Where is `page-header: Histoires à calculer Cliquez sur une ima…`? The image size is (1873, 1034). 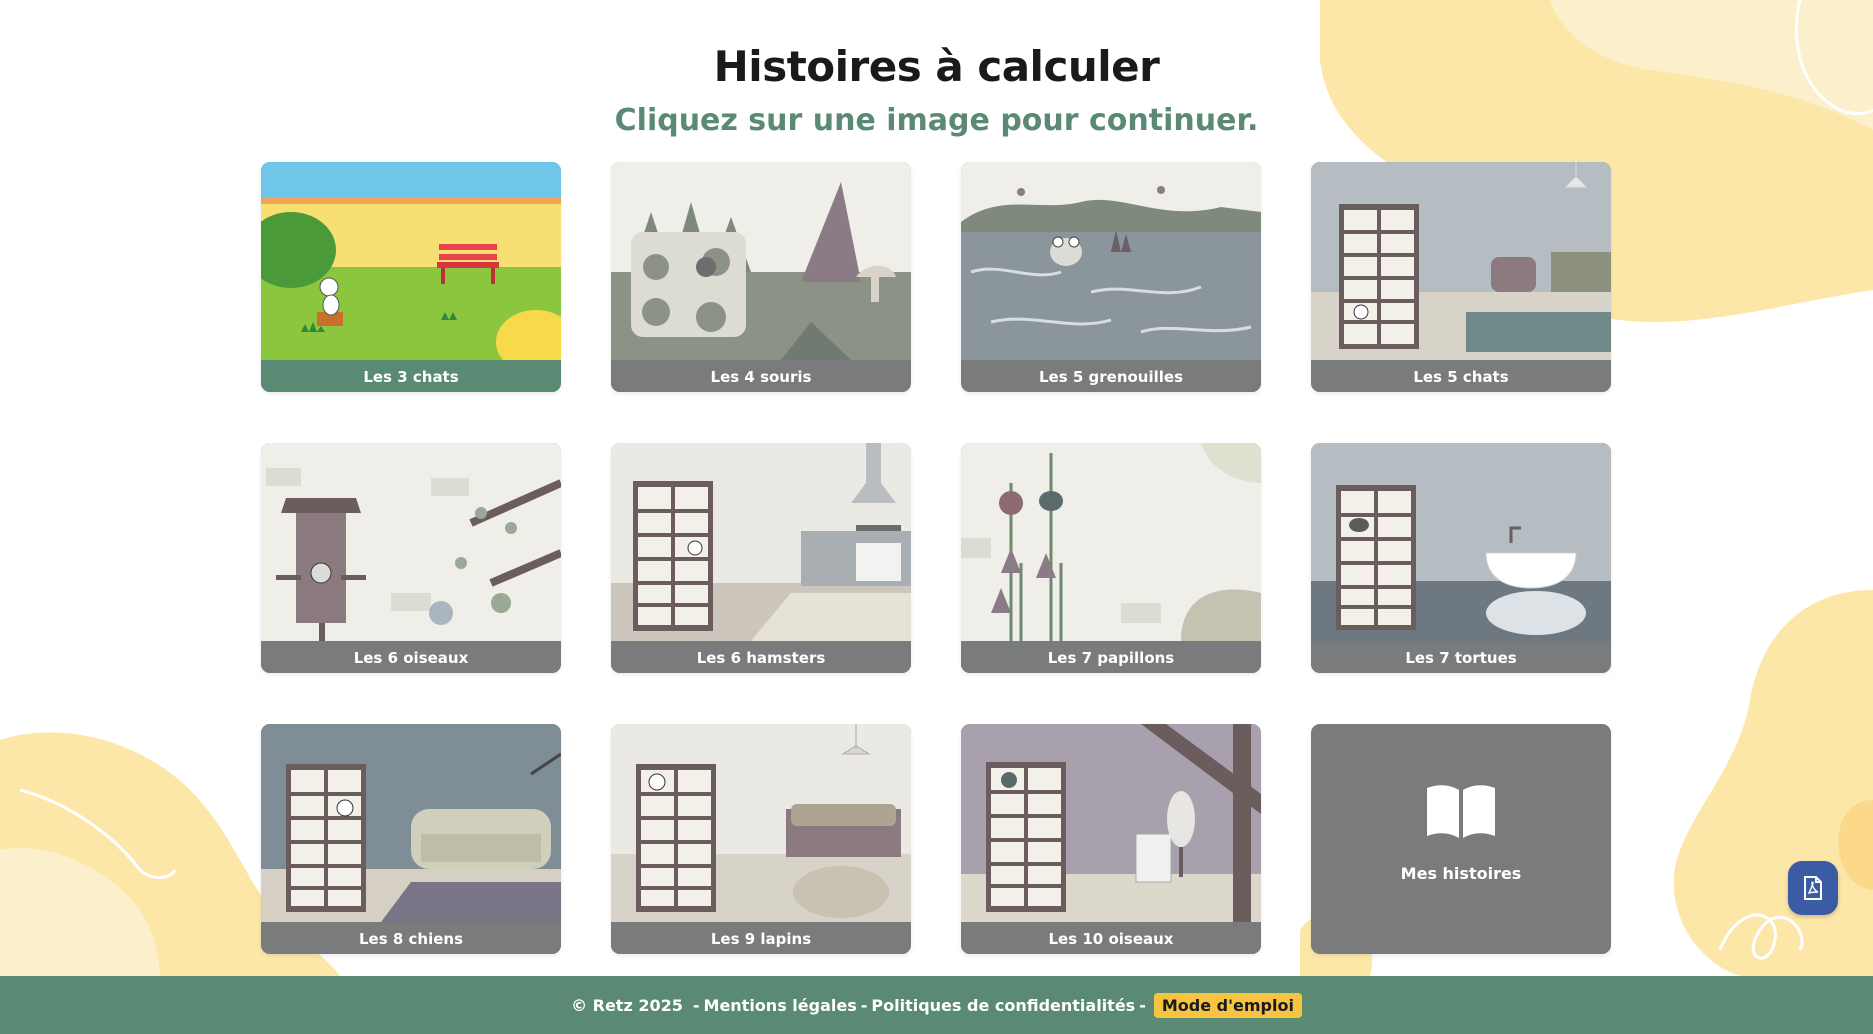
page-header: Histoires à calculer Cliquez sur une ima… is located at coordinates (936, 92).